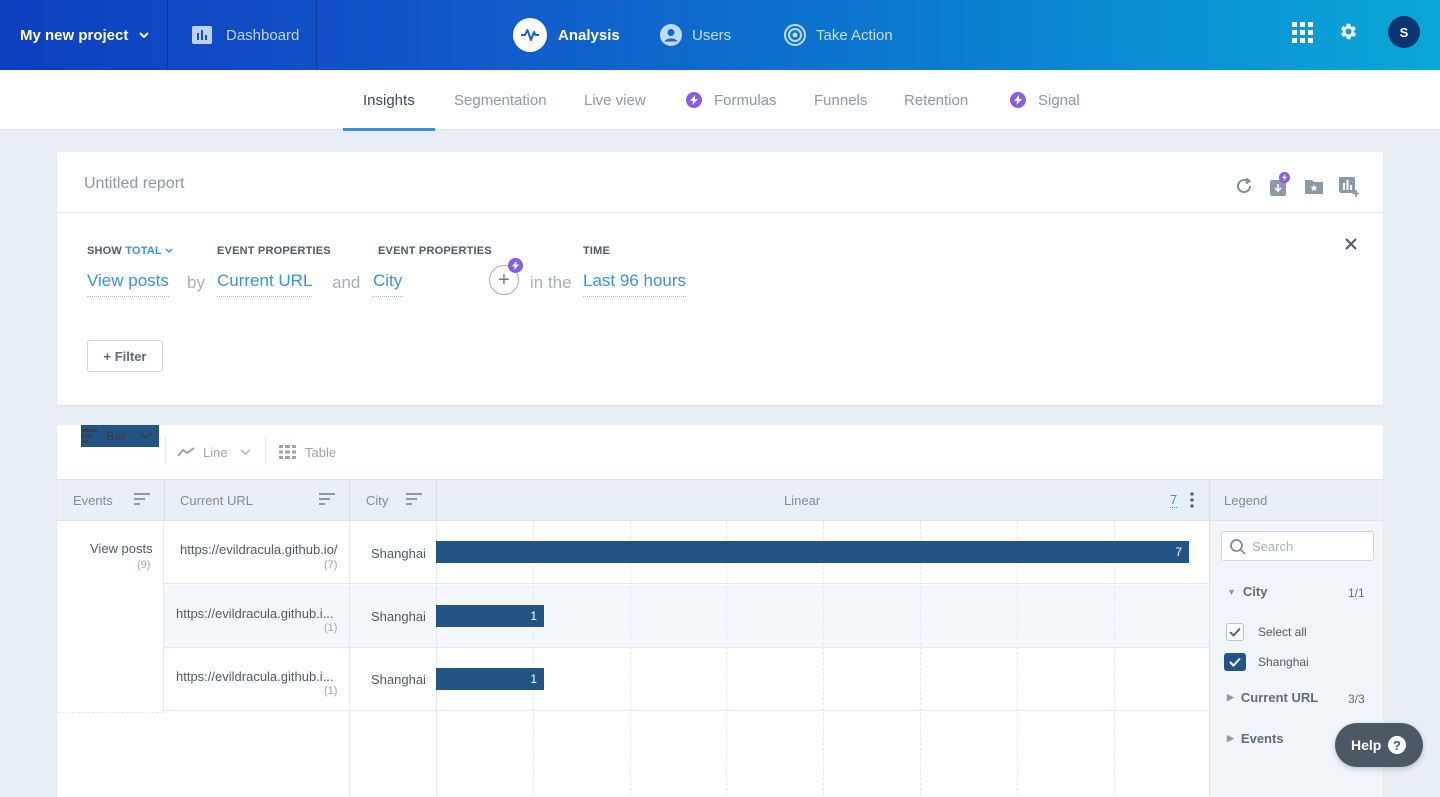 This screenshot has height=797, width=1440. What do you see at coordinates (265, 284) in the screenshot?
I see `property-selector-url: Current URL` at bounding box center [265, 284].